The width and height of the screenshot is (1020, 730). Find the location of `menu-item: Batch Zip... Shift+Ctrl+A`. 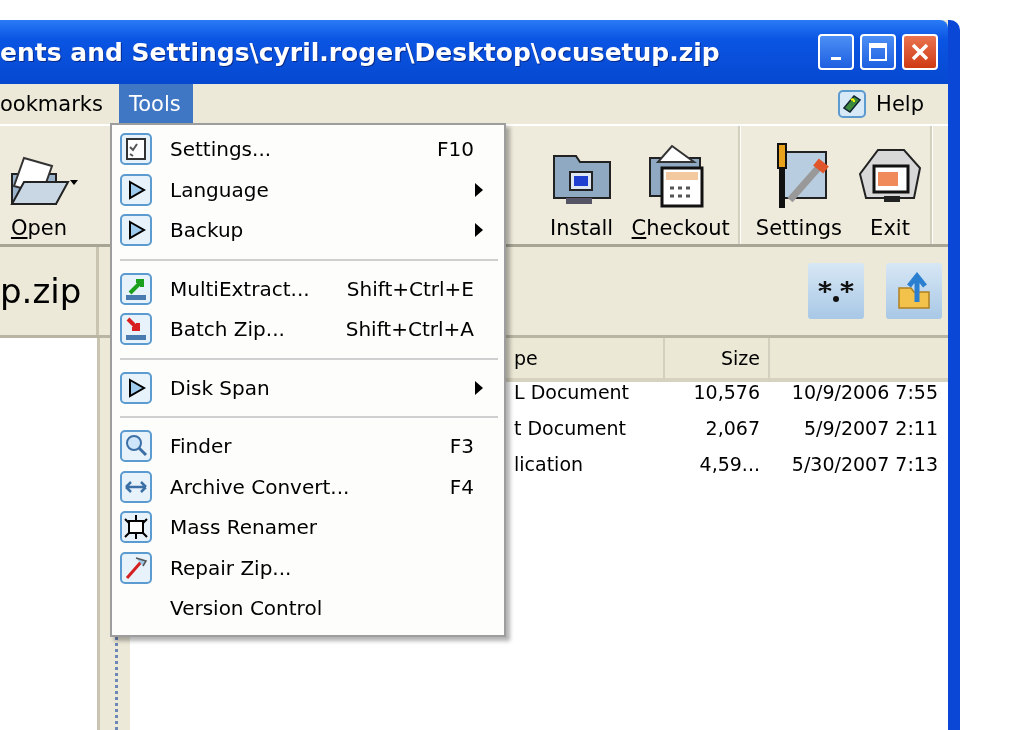

menu-item: Batch Zip... Shift+Ctrl+A is located at coordinates (308, 329).